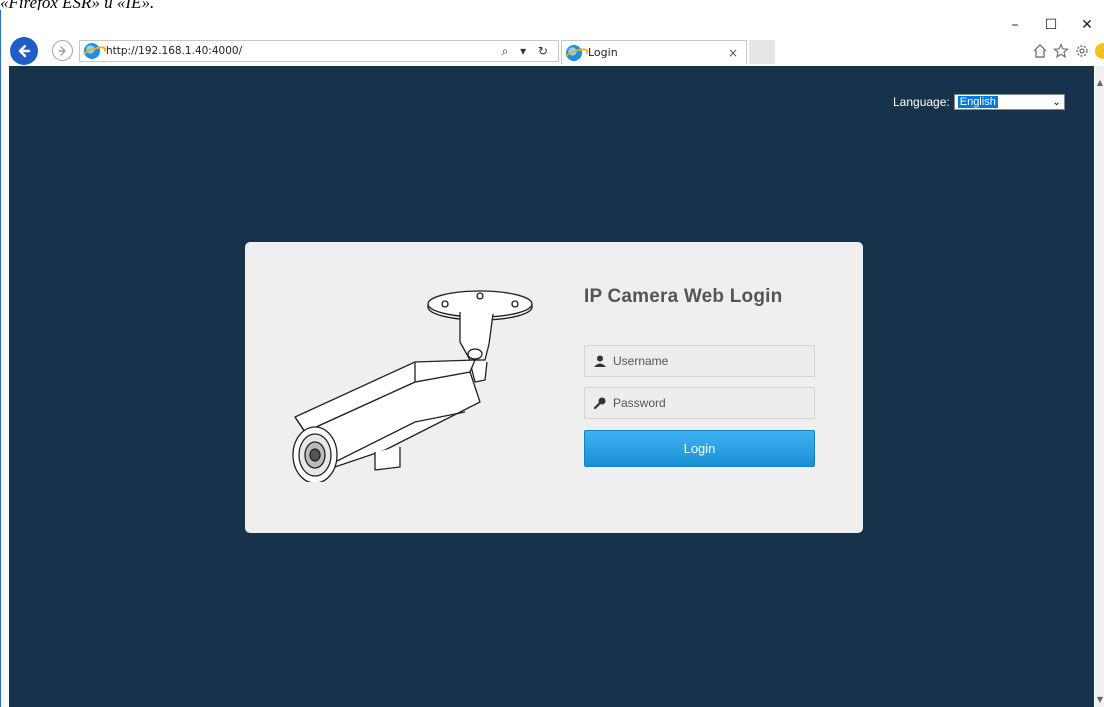 The height and width of the screenshot is (707, 1104). I want to click on ie-icon, so click(92, 51).